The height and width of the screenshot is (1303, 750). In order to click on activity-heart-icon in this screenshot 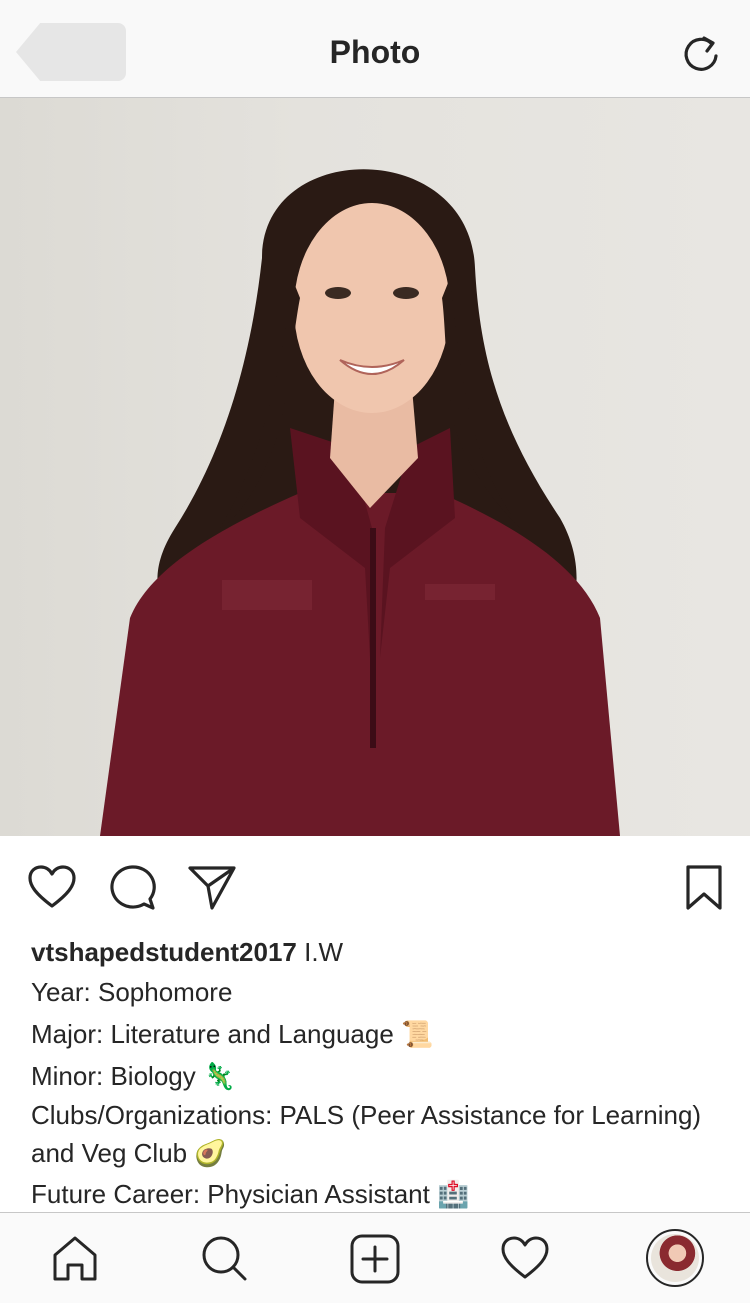, I will do `click(525, 1259)`.